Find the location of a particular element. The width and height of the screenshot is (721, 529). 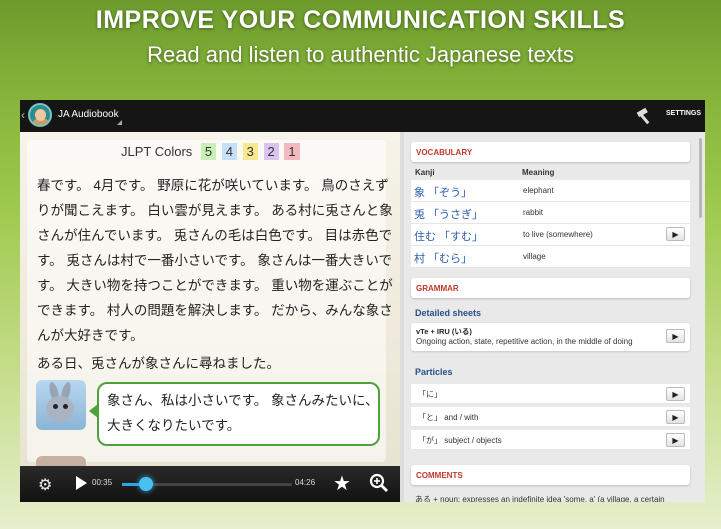

vocab-meaning: elephant is located at coordinates (538, 190).